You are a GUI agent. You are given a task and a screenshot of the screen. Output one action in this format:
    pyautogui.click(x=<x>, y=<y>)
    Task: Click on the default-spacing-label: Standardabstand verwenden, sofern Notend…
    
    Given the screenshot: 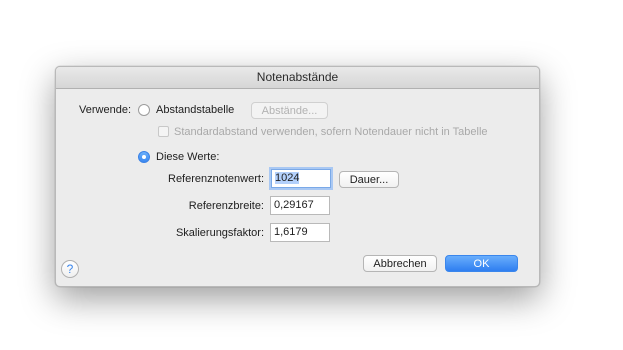 What is the action you would take?
    pyautogui.click(x=331, y=132)
    